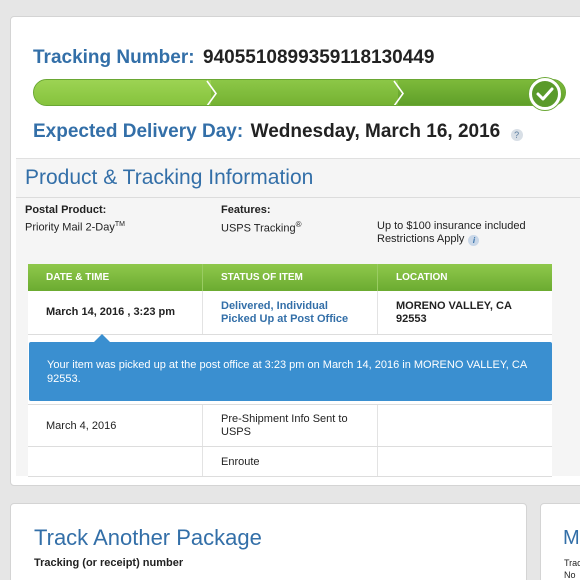  What do you see at coordinates (261, 227) in the screenshot?
I see `features-value: USPS Tracking®` at bounding box center [261, 227].